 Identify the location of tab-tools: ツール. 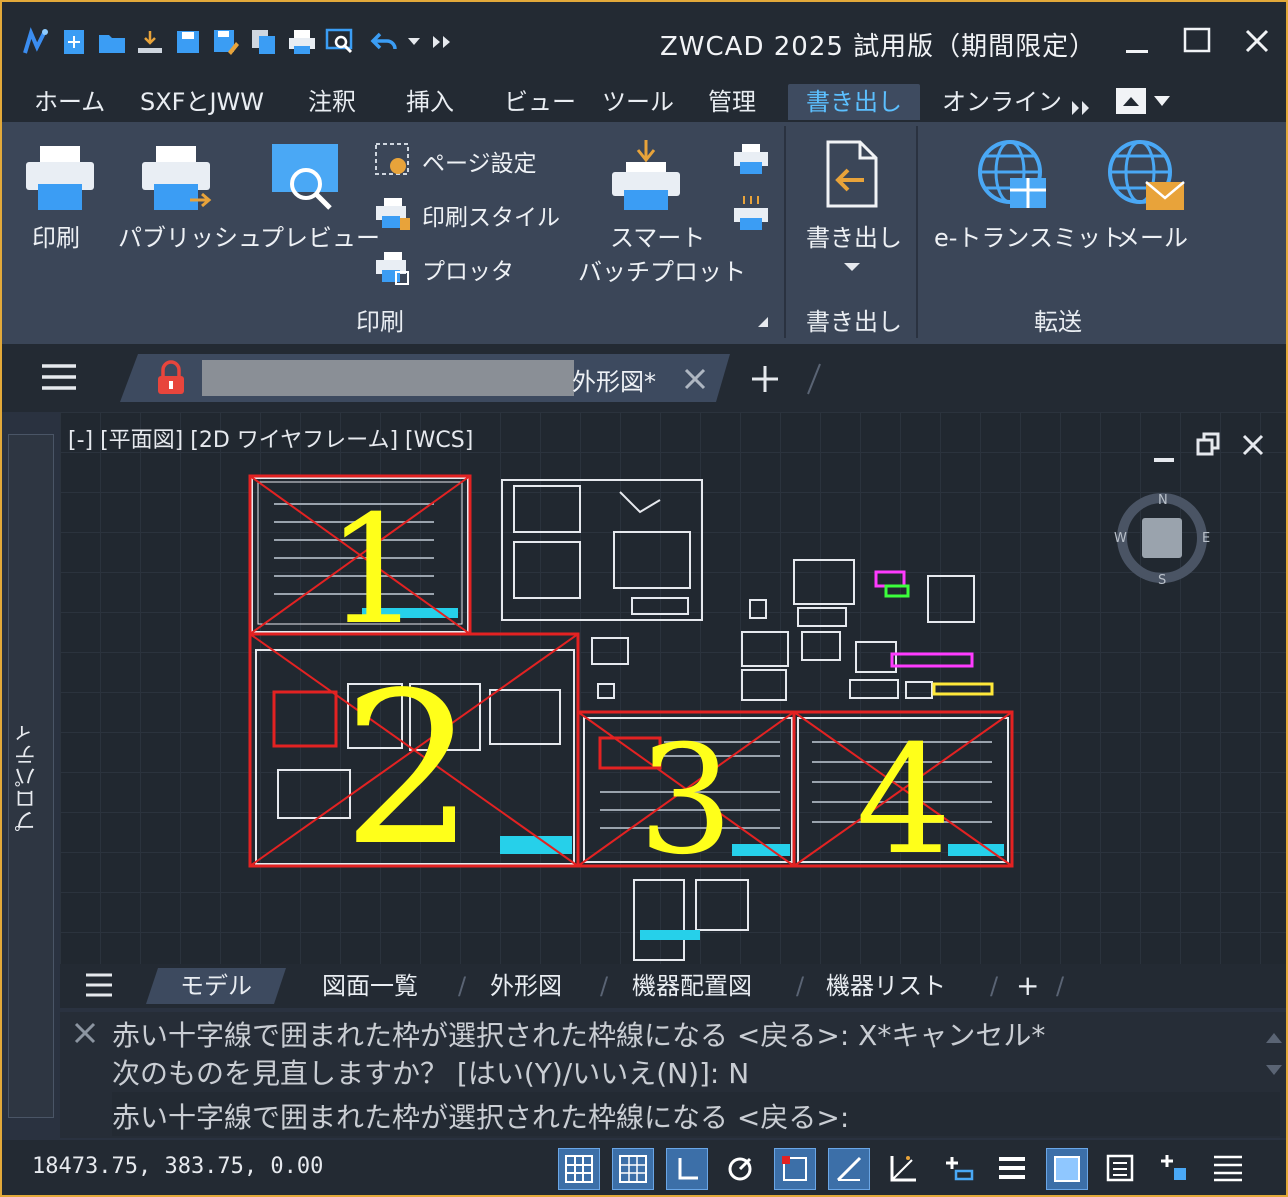
(638, 102).